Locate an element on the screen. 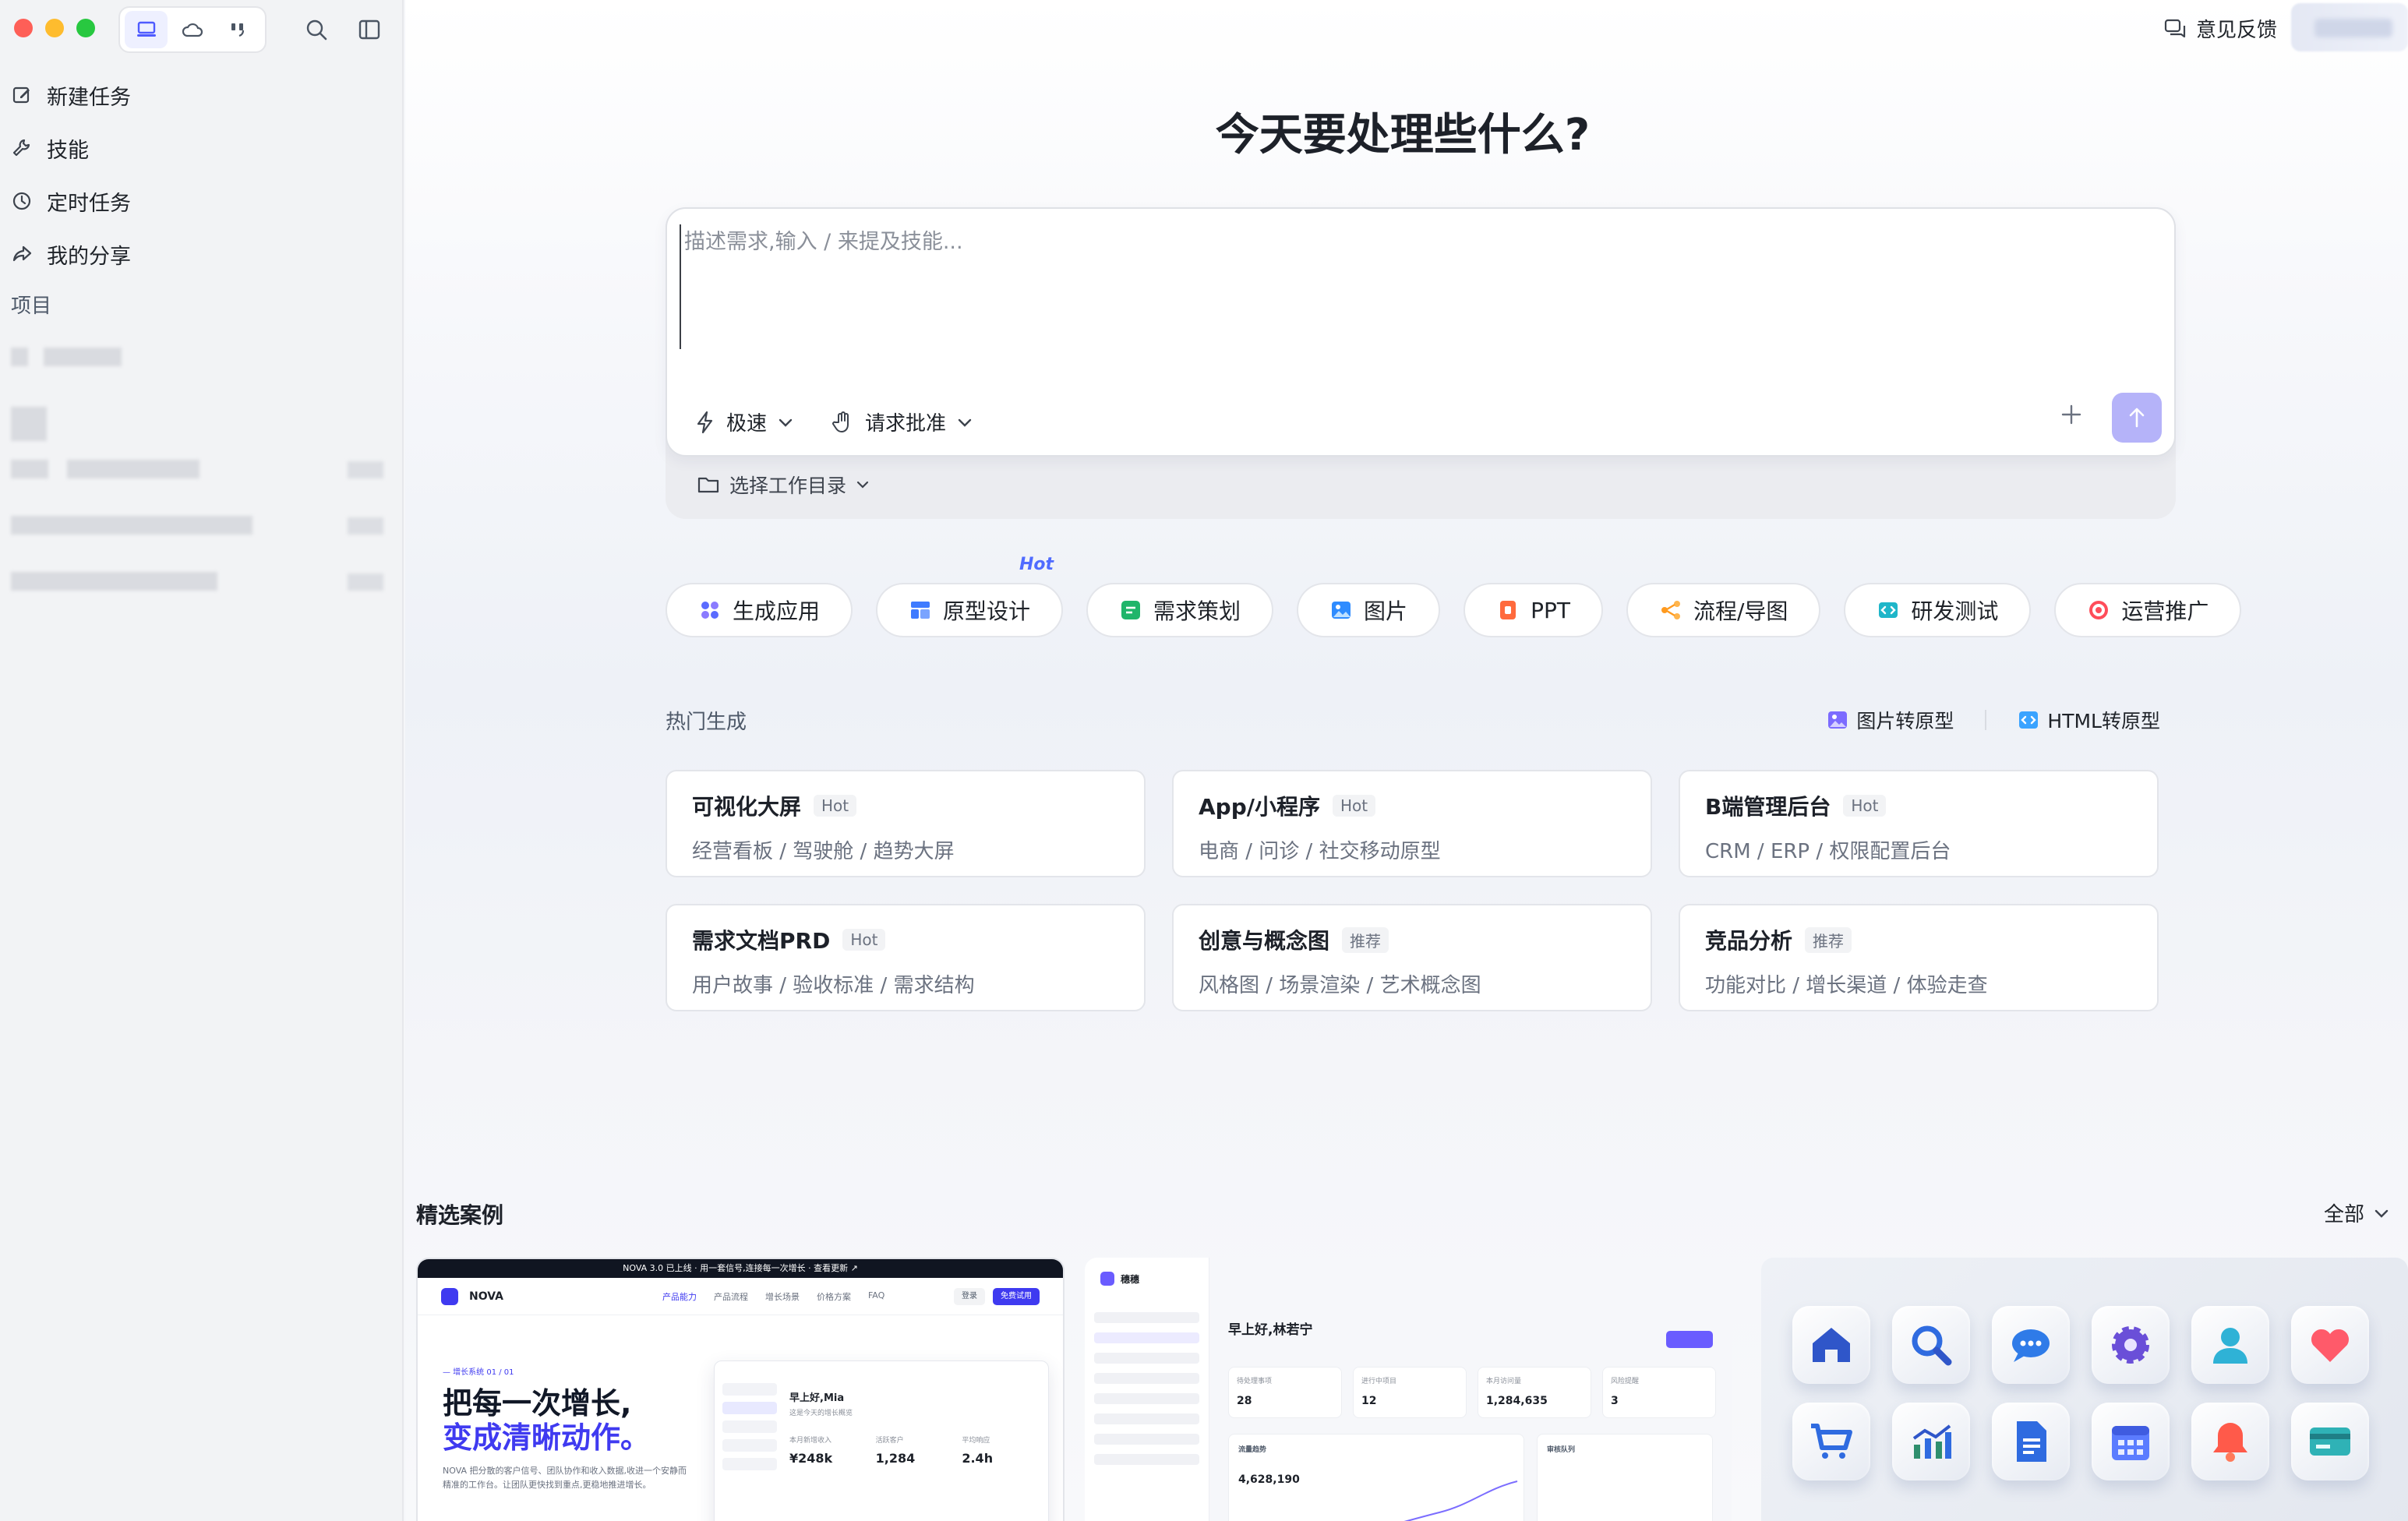 The height and width of the screenshot is (1521, 2408). stat-value: 3 is located at coordinates (1615, 1401).